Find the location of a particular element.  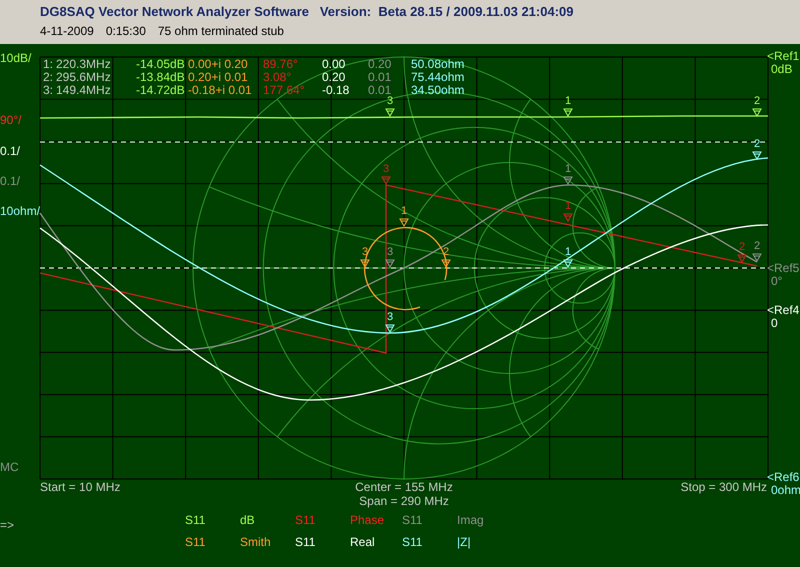

marker-real-value: 0.20 is located at coordinates (334, 77).